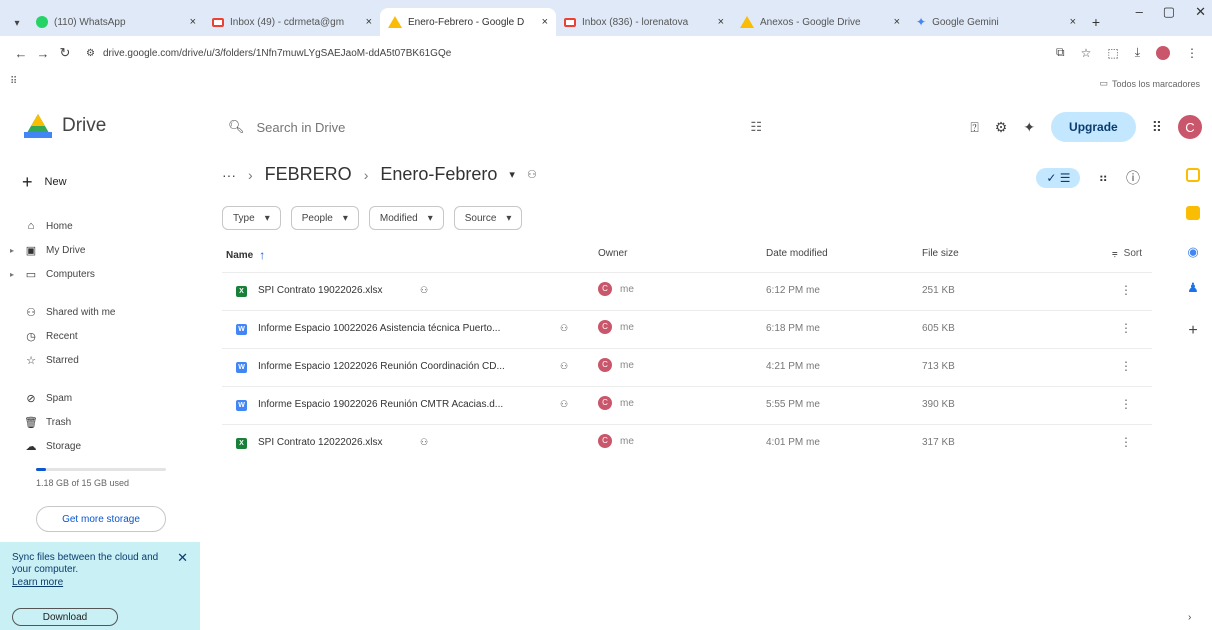  Describe the element at coordinates (100, 446) in the screenshot. I see `sidebar-item-storage: ☁︎ Storage` at that location.